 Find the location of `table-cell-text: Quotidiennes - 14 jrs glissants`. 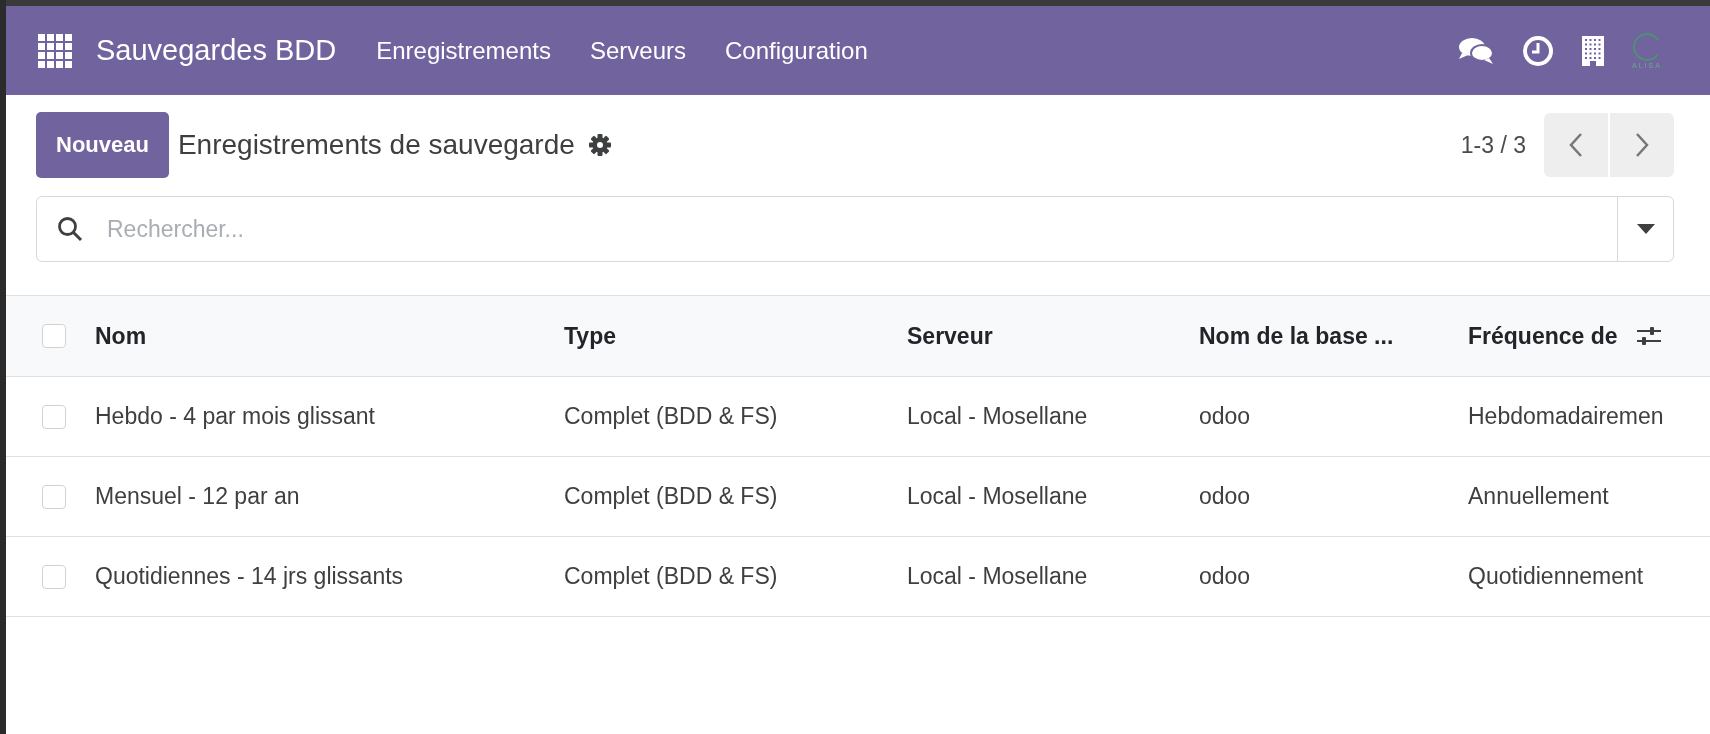

table-cell-text: Quotidiennes - 14 jrs glissants is located at coordinates (250, 576).